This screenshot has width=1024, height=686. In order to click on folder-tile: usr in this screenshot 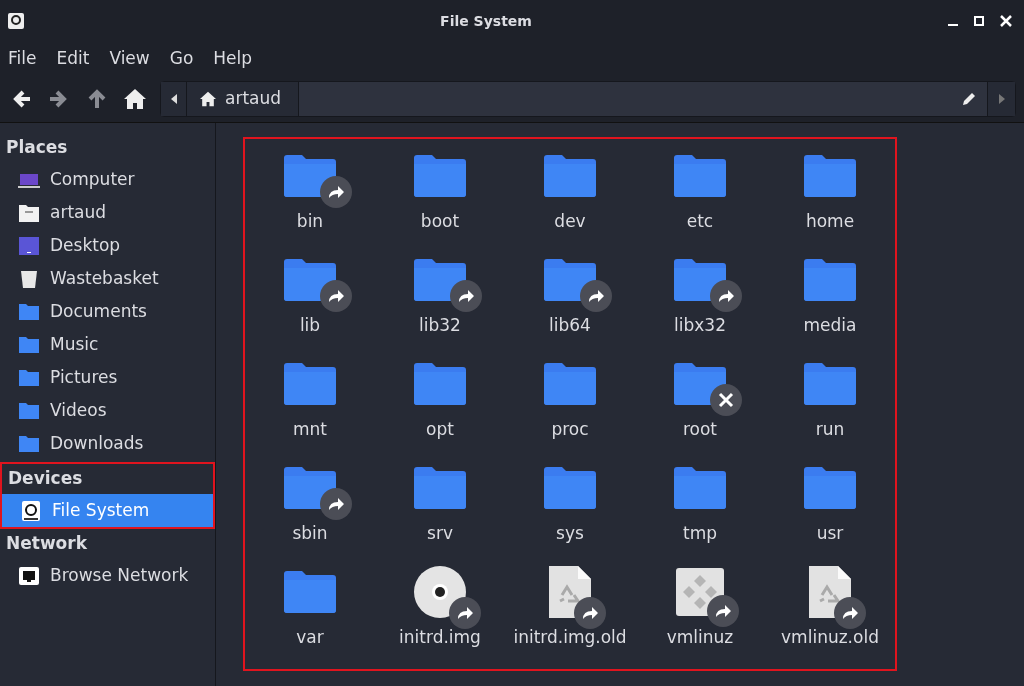, I will do `click(830, 509)`.